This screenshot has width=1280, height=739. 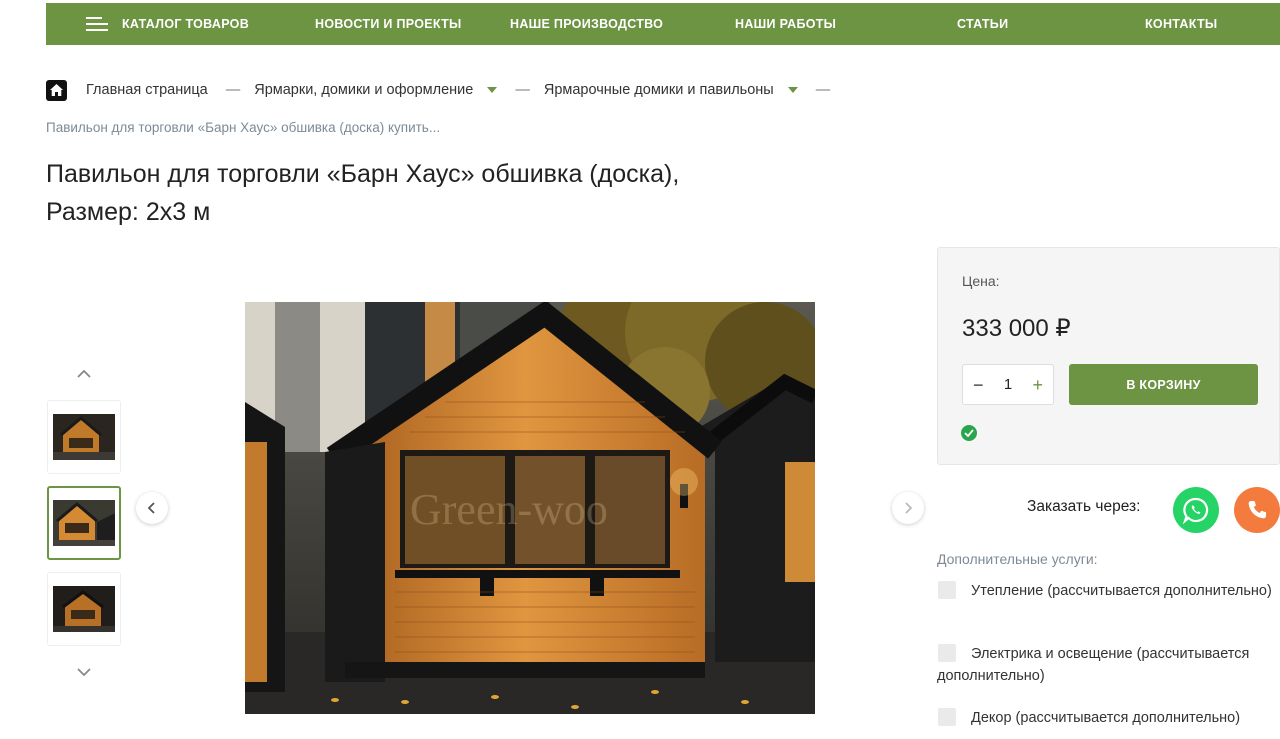 What do you see at coordinates (978, 385) in the screenshot?
I see `qty-minus-button: −` at bounding box center [978, 385].